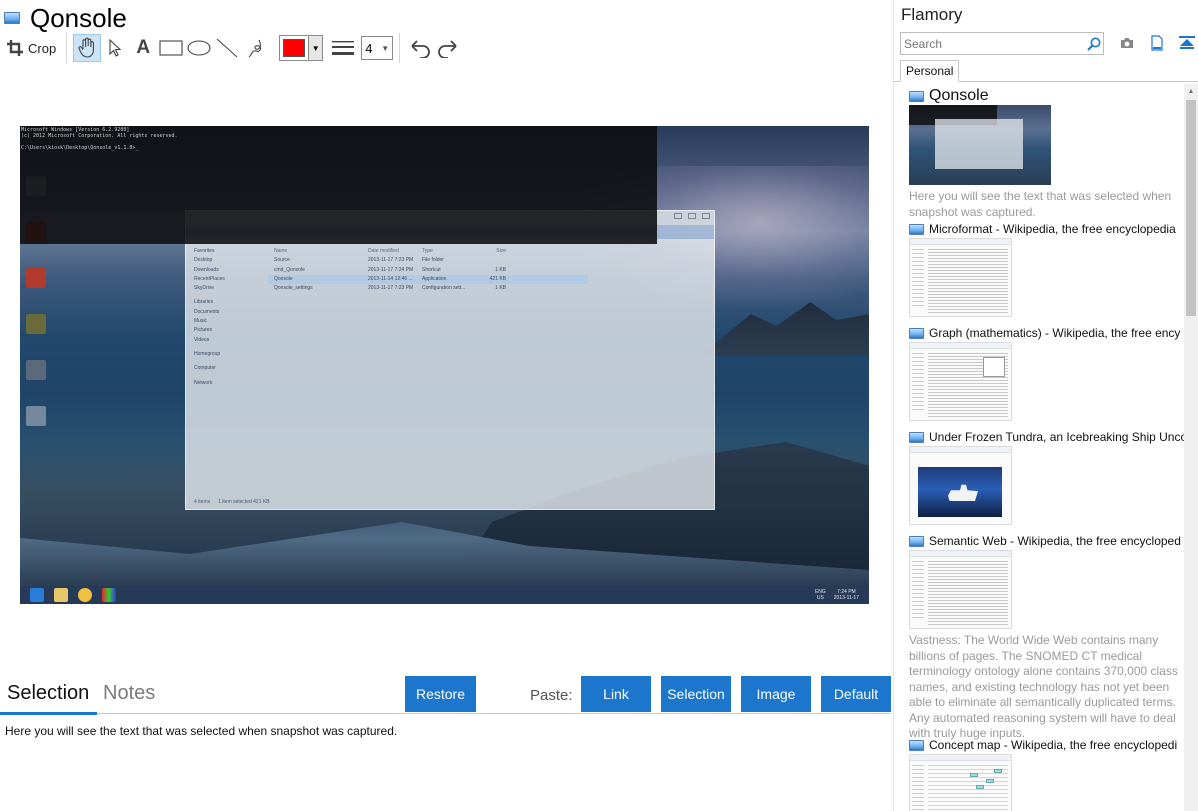 The image size is (1198, 811). I want to click on scroll-up-icon: ▲, so click(1191, 91).